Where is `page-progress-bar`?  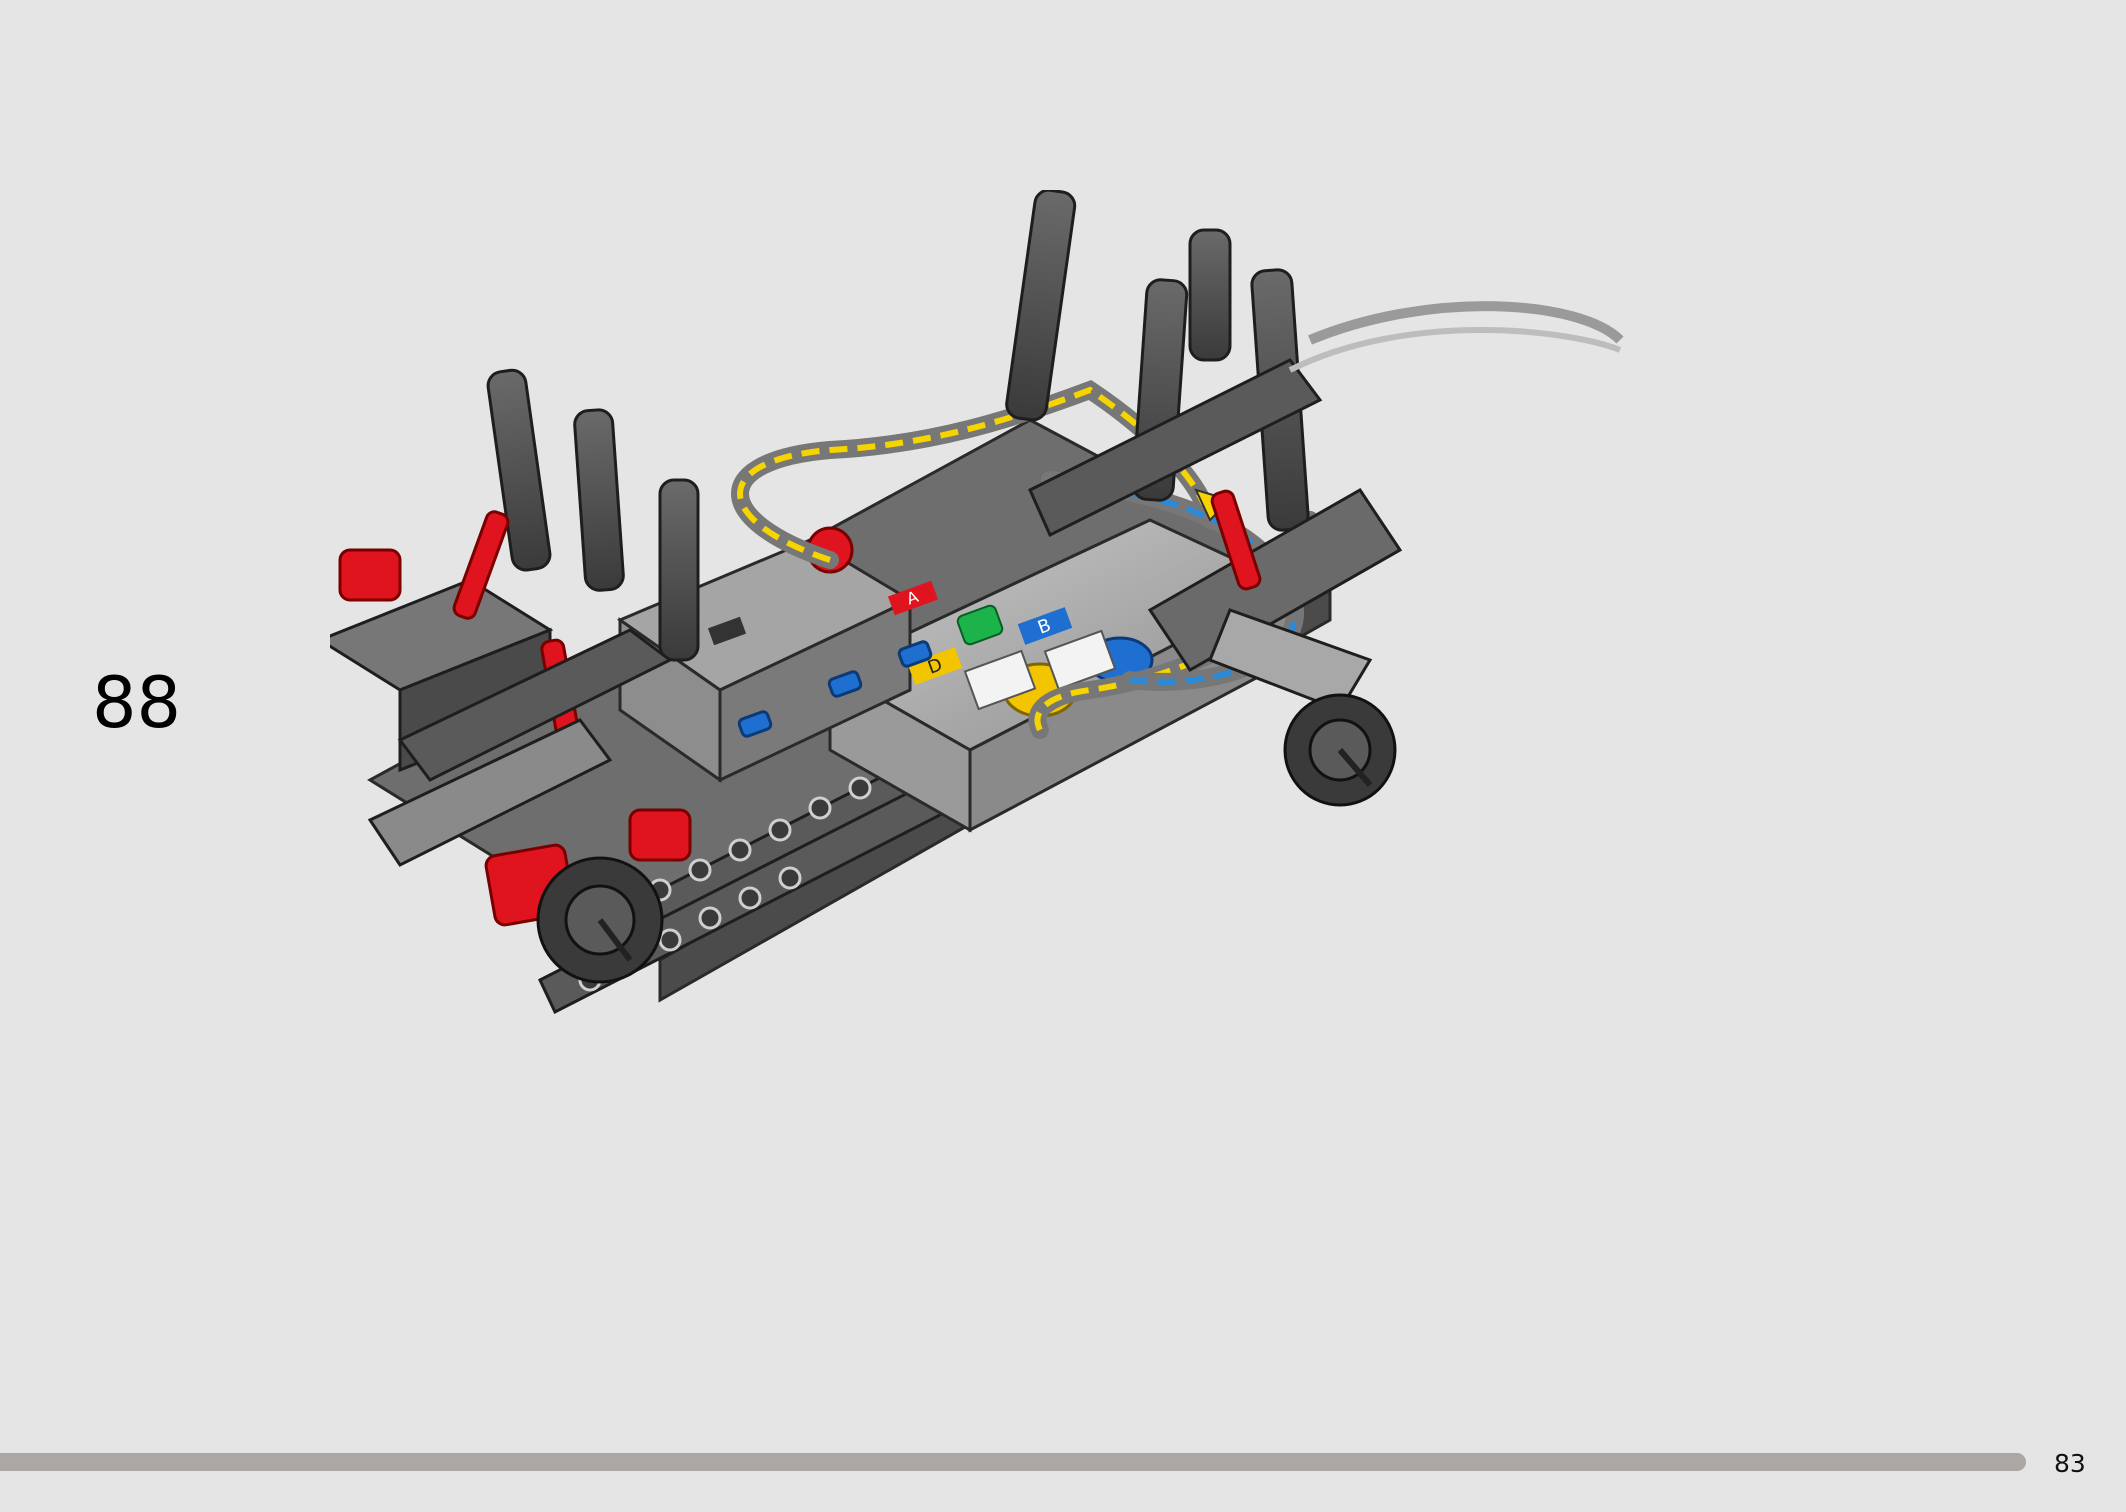
page-progress-bar is located at coordinates (1013, 1462).